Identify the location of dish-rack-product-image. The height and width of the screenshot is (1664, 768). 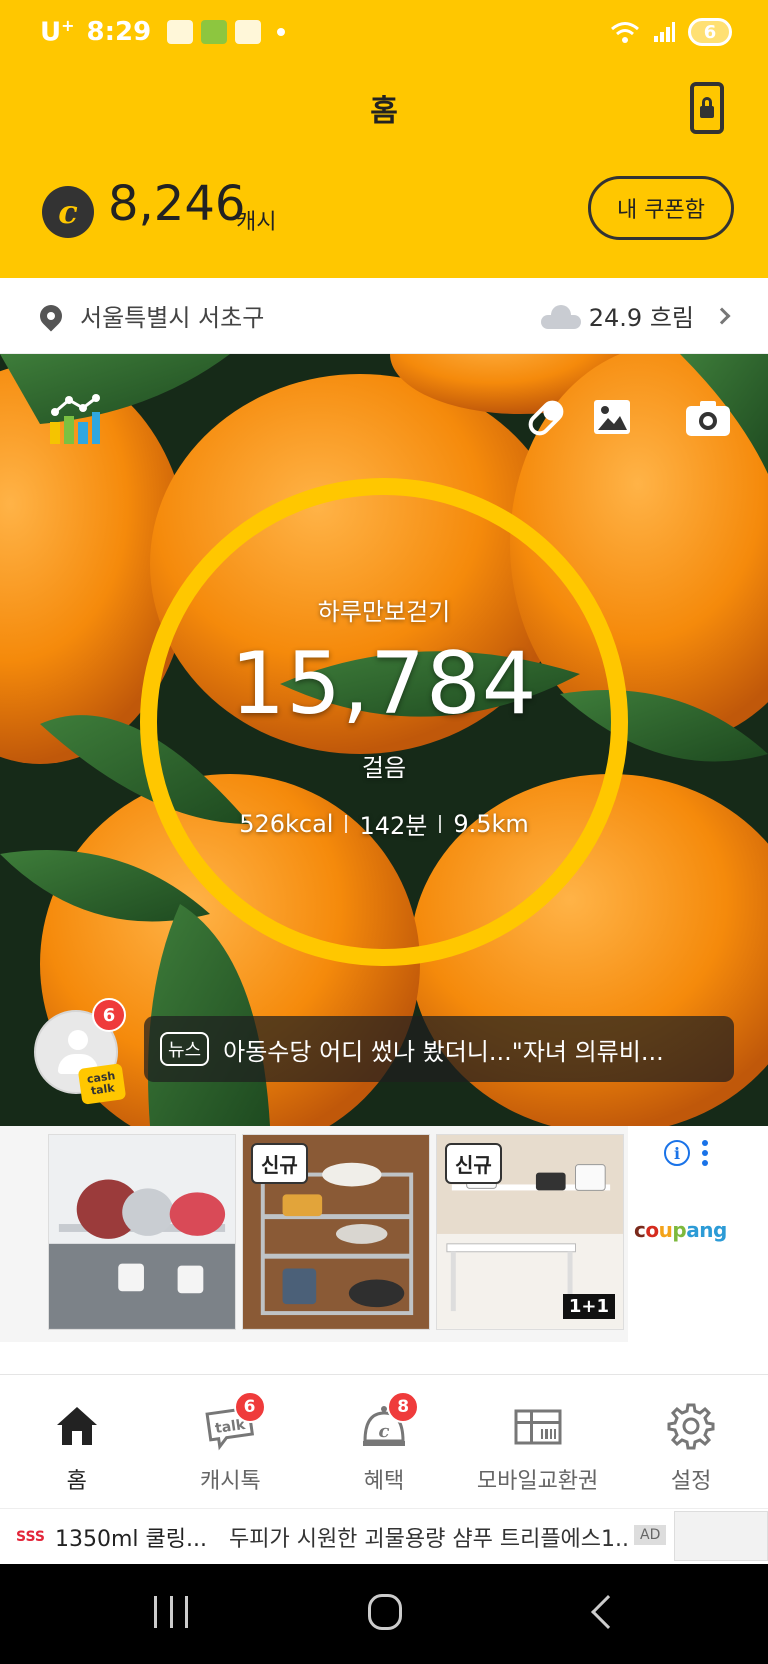
(142, 1232).